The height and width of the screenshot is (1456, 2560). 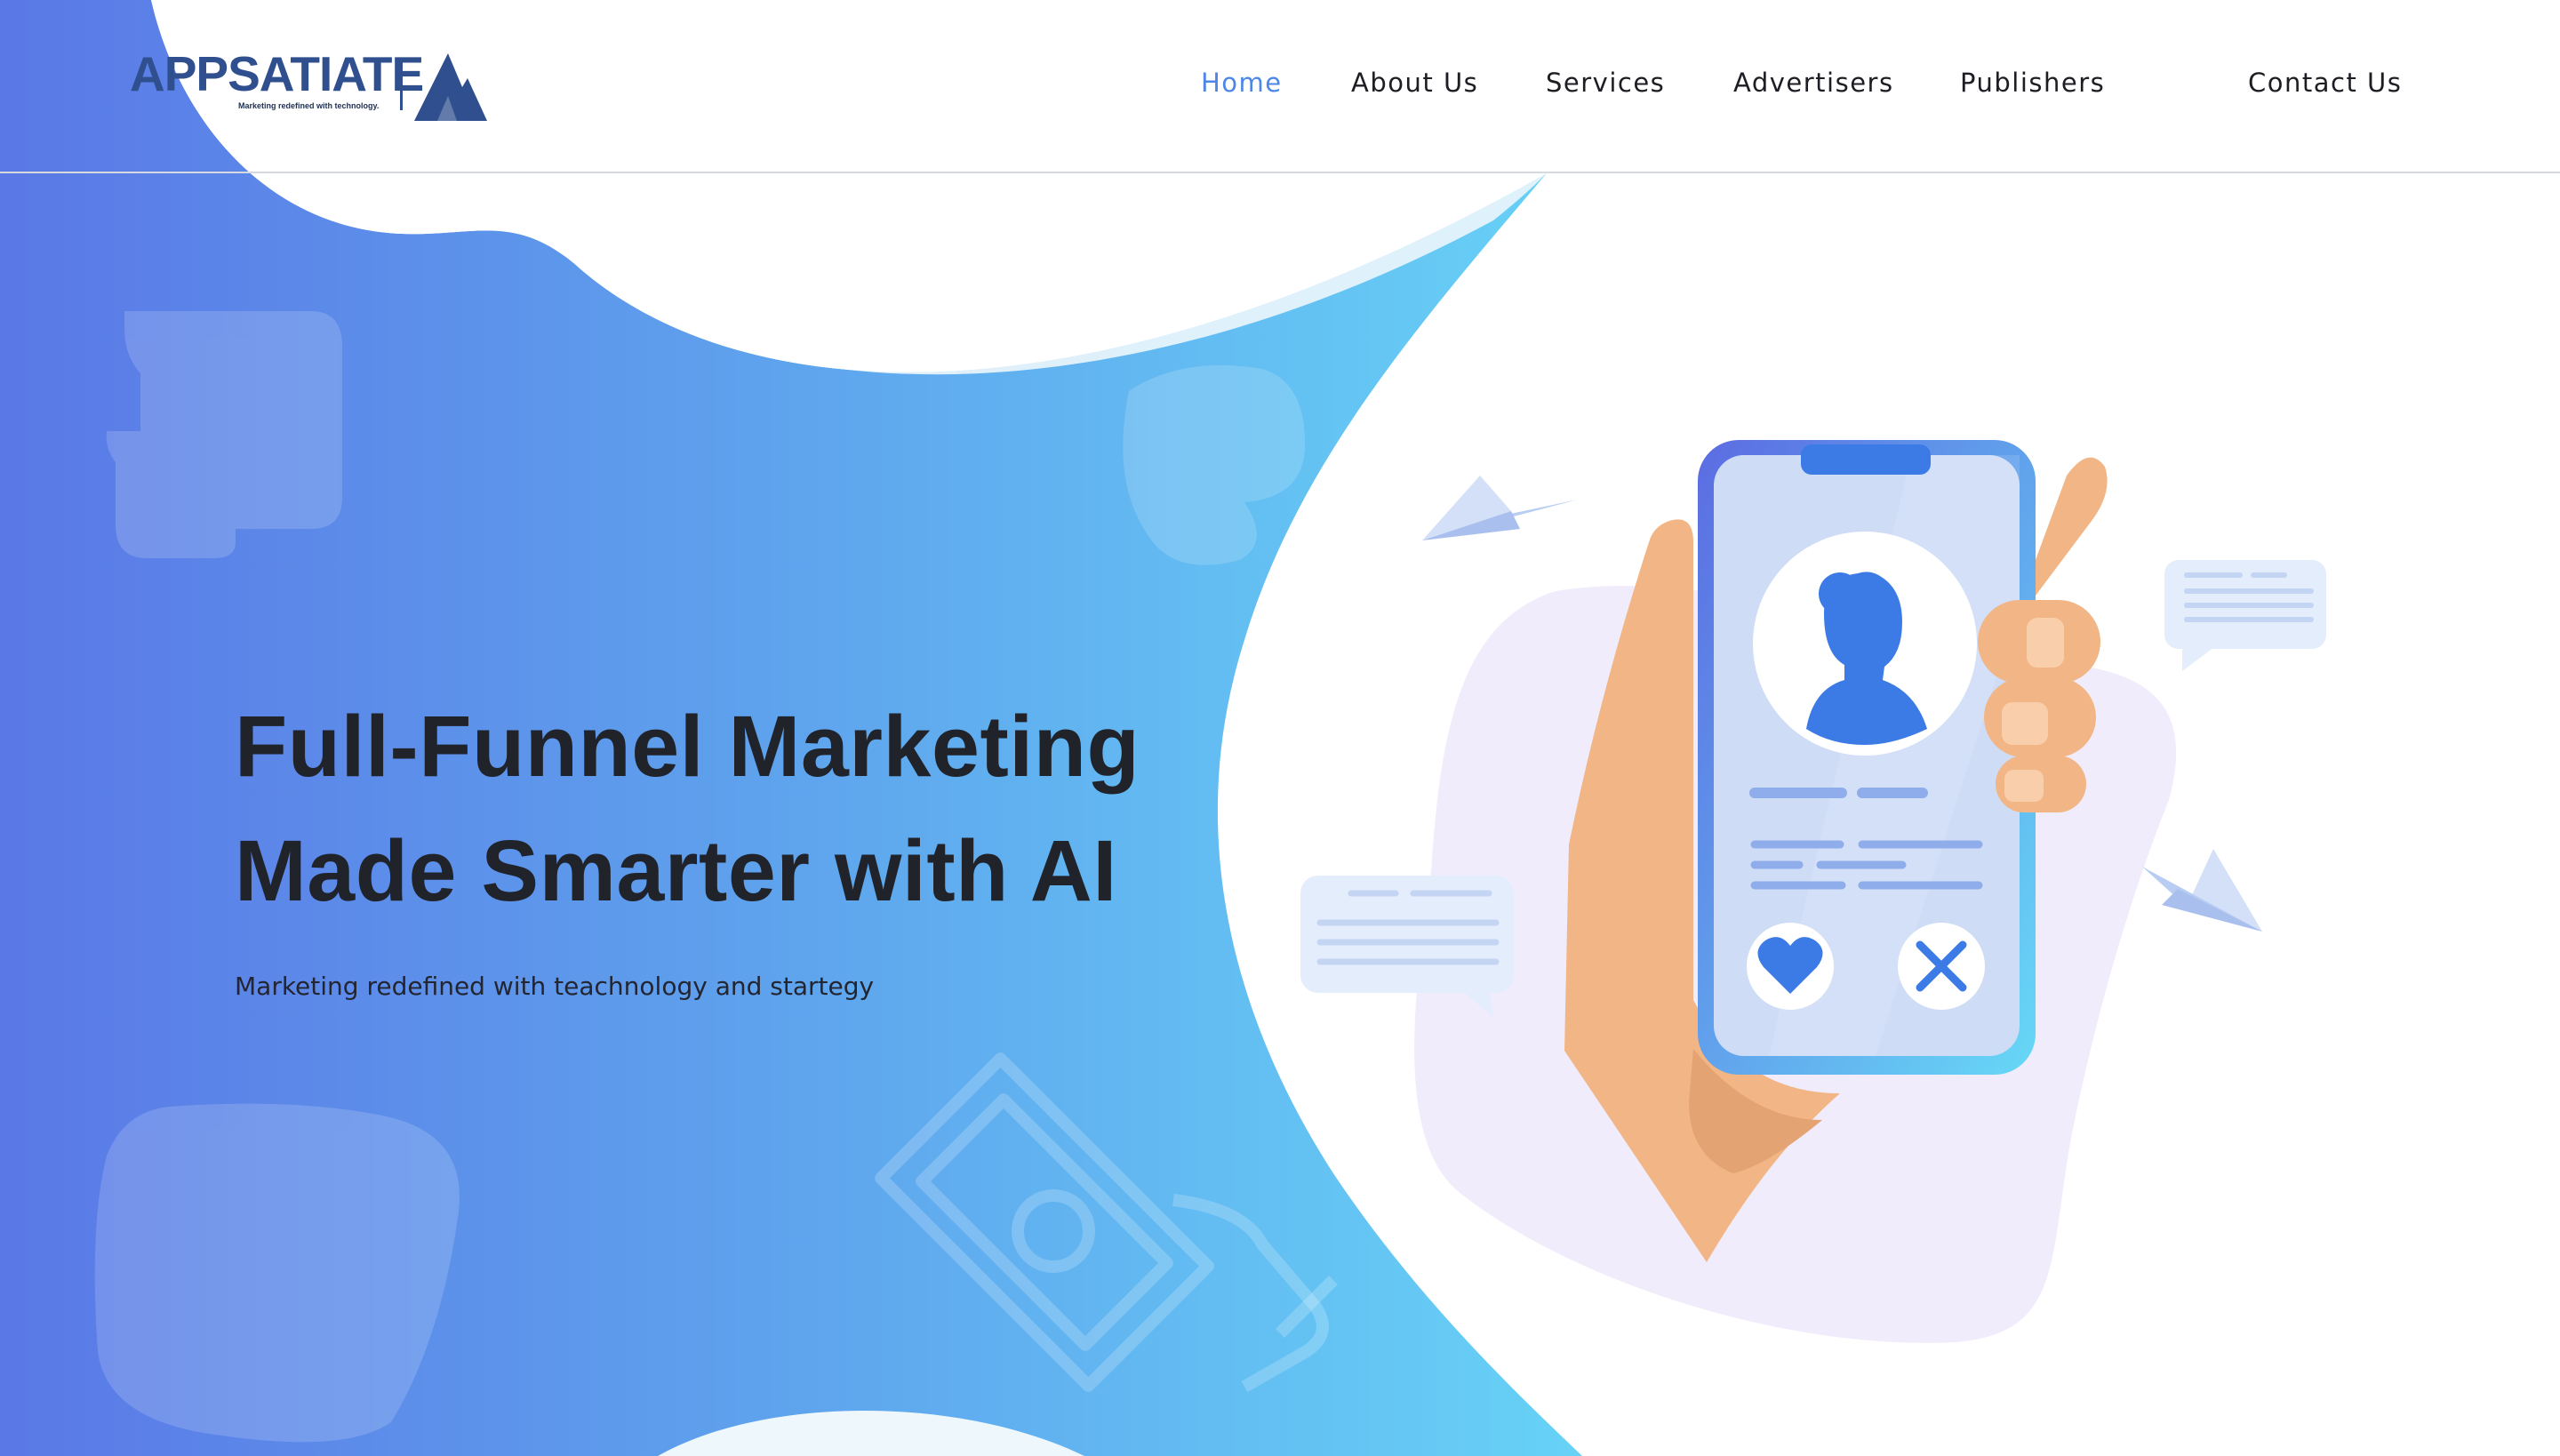 I want to click on close-icon, so click(x=1941, y=966).